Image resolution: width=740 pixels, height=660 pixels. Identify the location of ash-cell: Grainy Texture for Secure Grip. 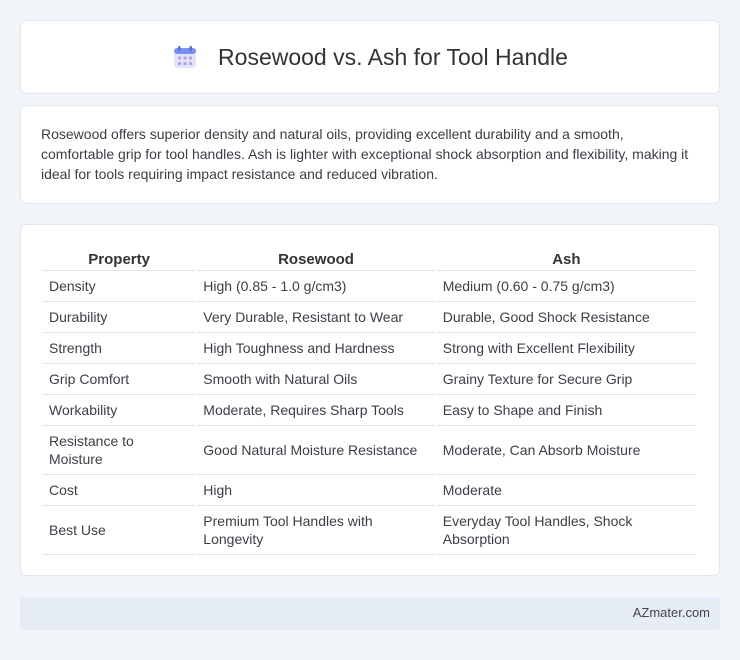
(566, 379).